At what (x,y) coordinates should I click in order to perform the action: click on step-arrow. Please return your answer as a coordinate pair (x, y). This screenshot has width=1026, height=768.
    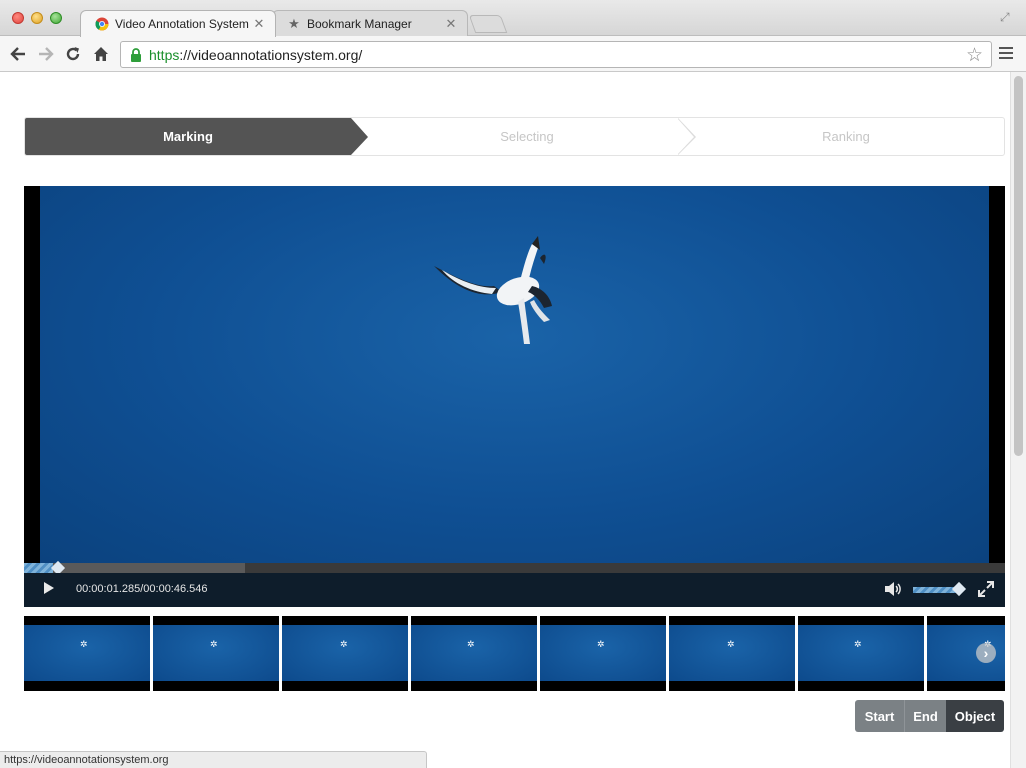
    Looking at the image, I should click on (359, 136).